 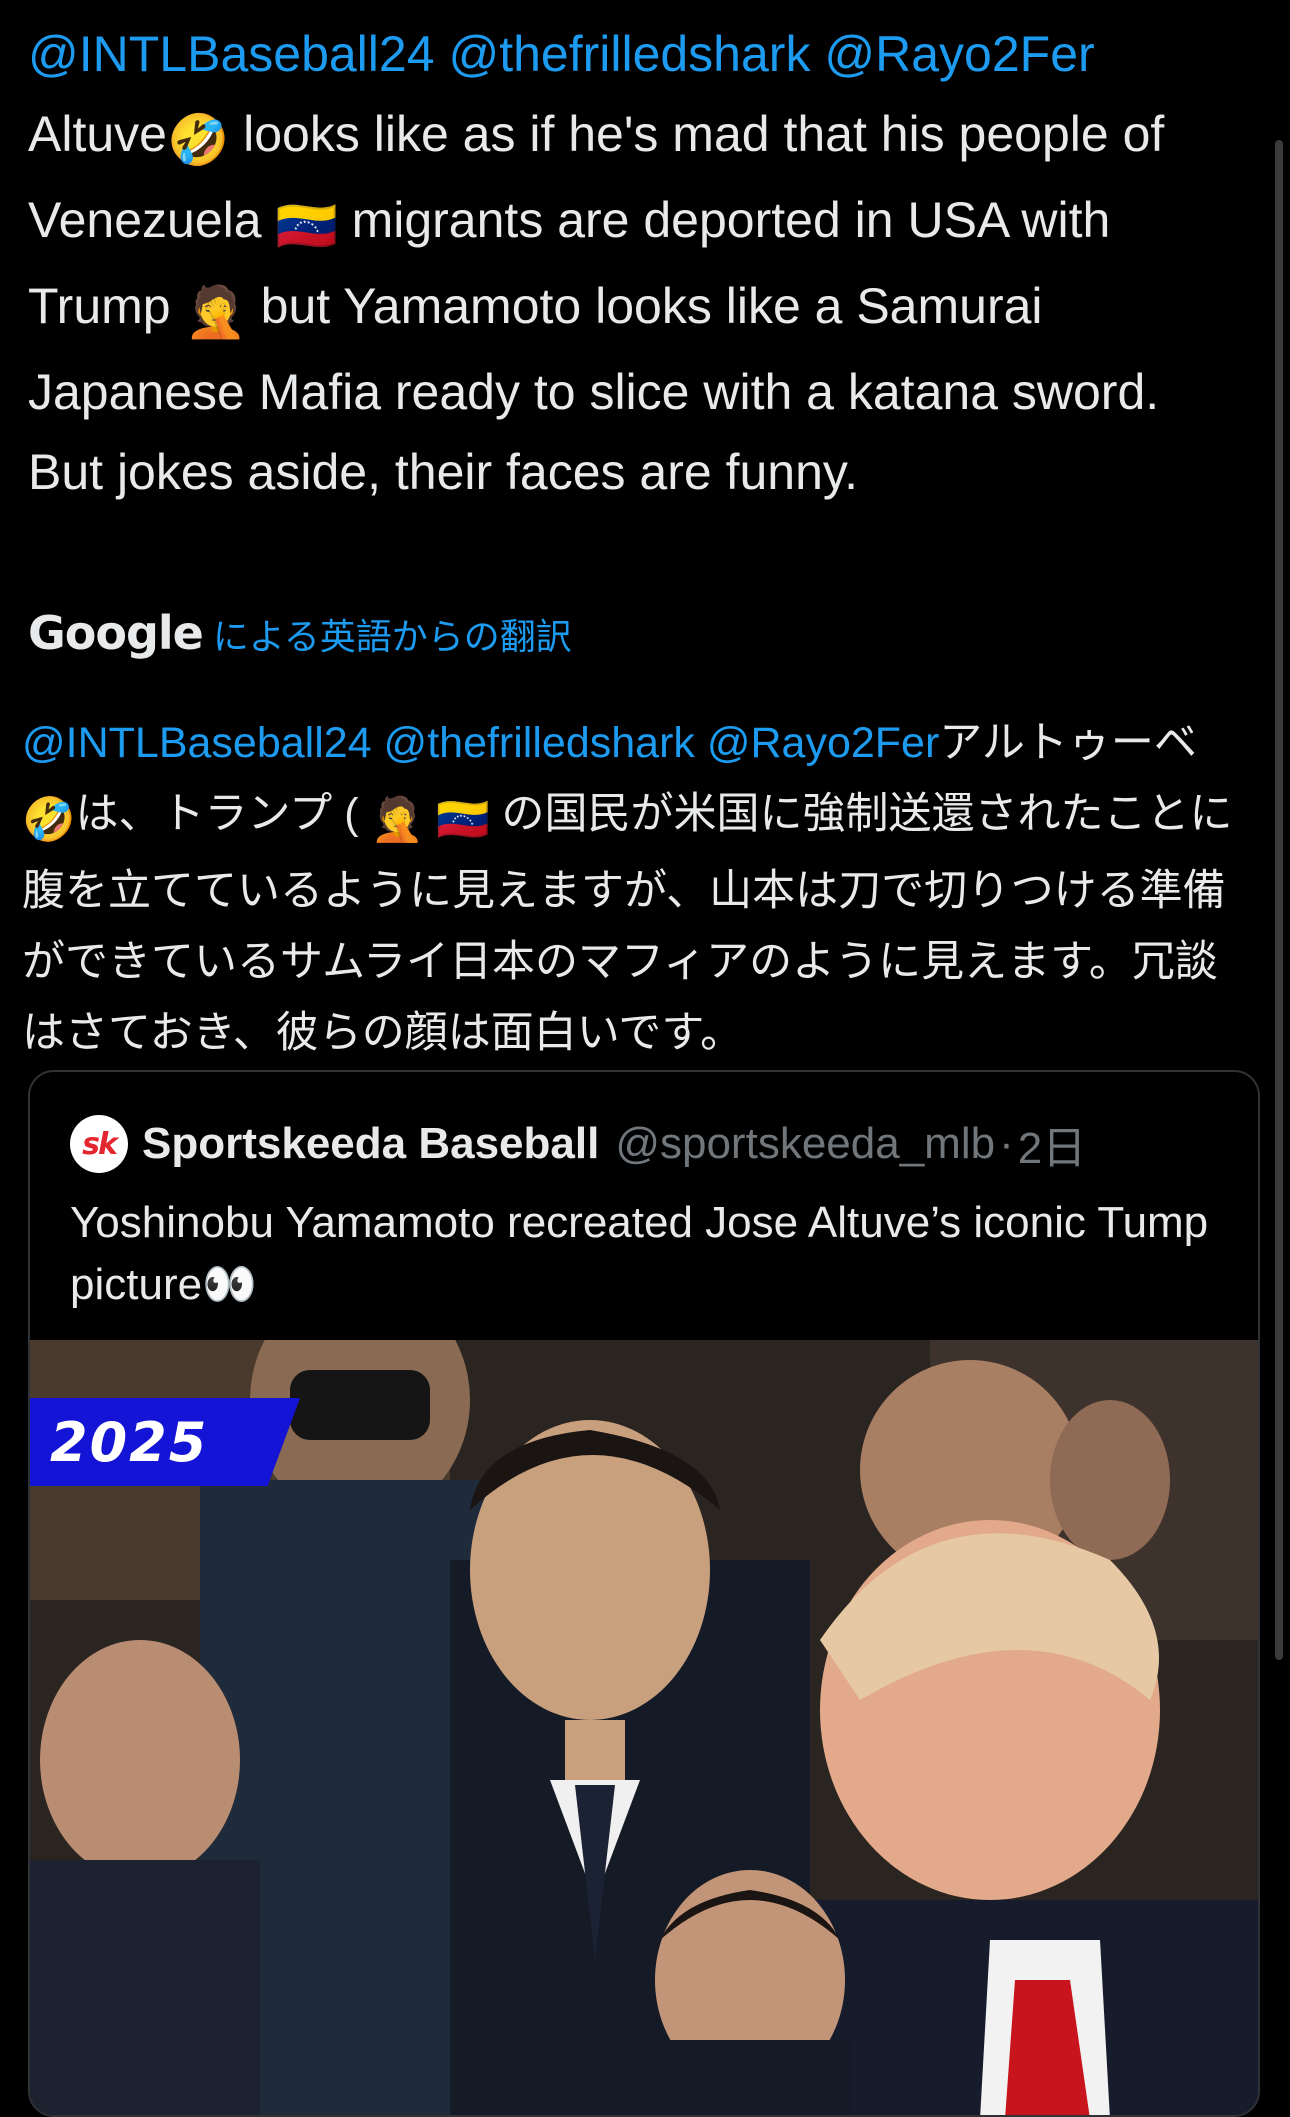 I want to click on quote-author-handle: @sportskeeda_mlb, so click(x=805, y=1144).